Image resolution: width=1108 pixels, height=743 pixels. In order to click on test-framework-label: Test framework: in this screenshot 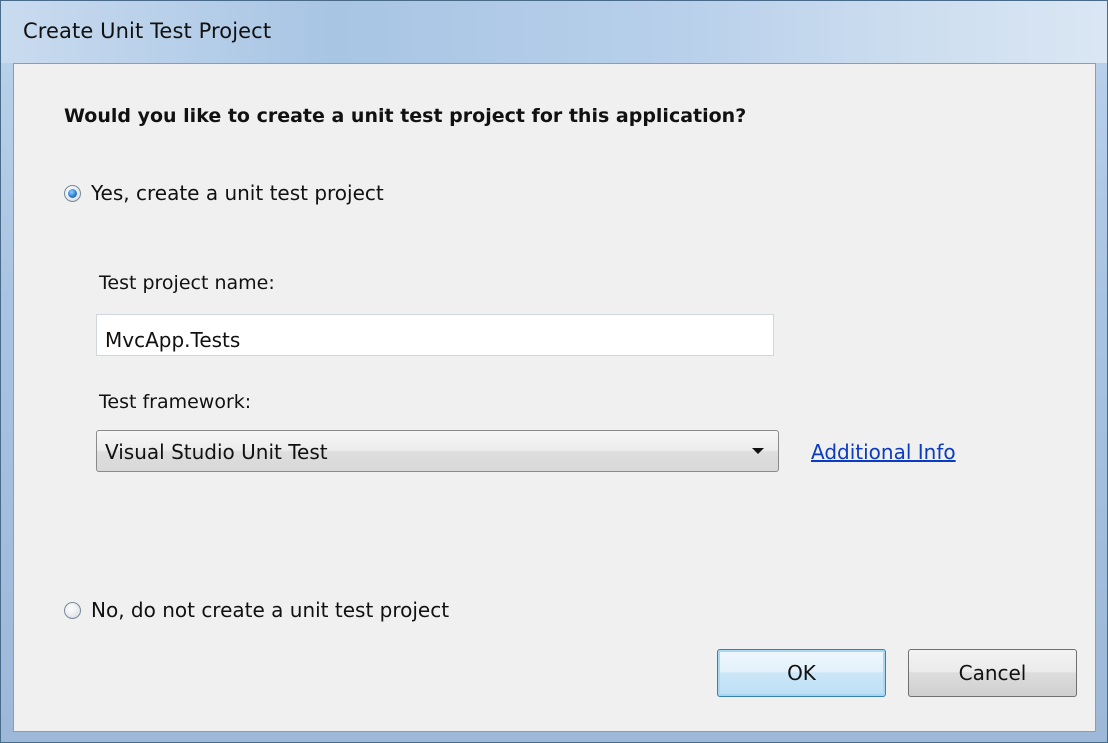, I will do `click(175, 402)`.